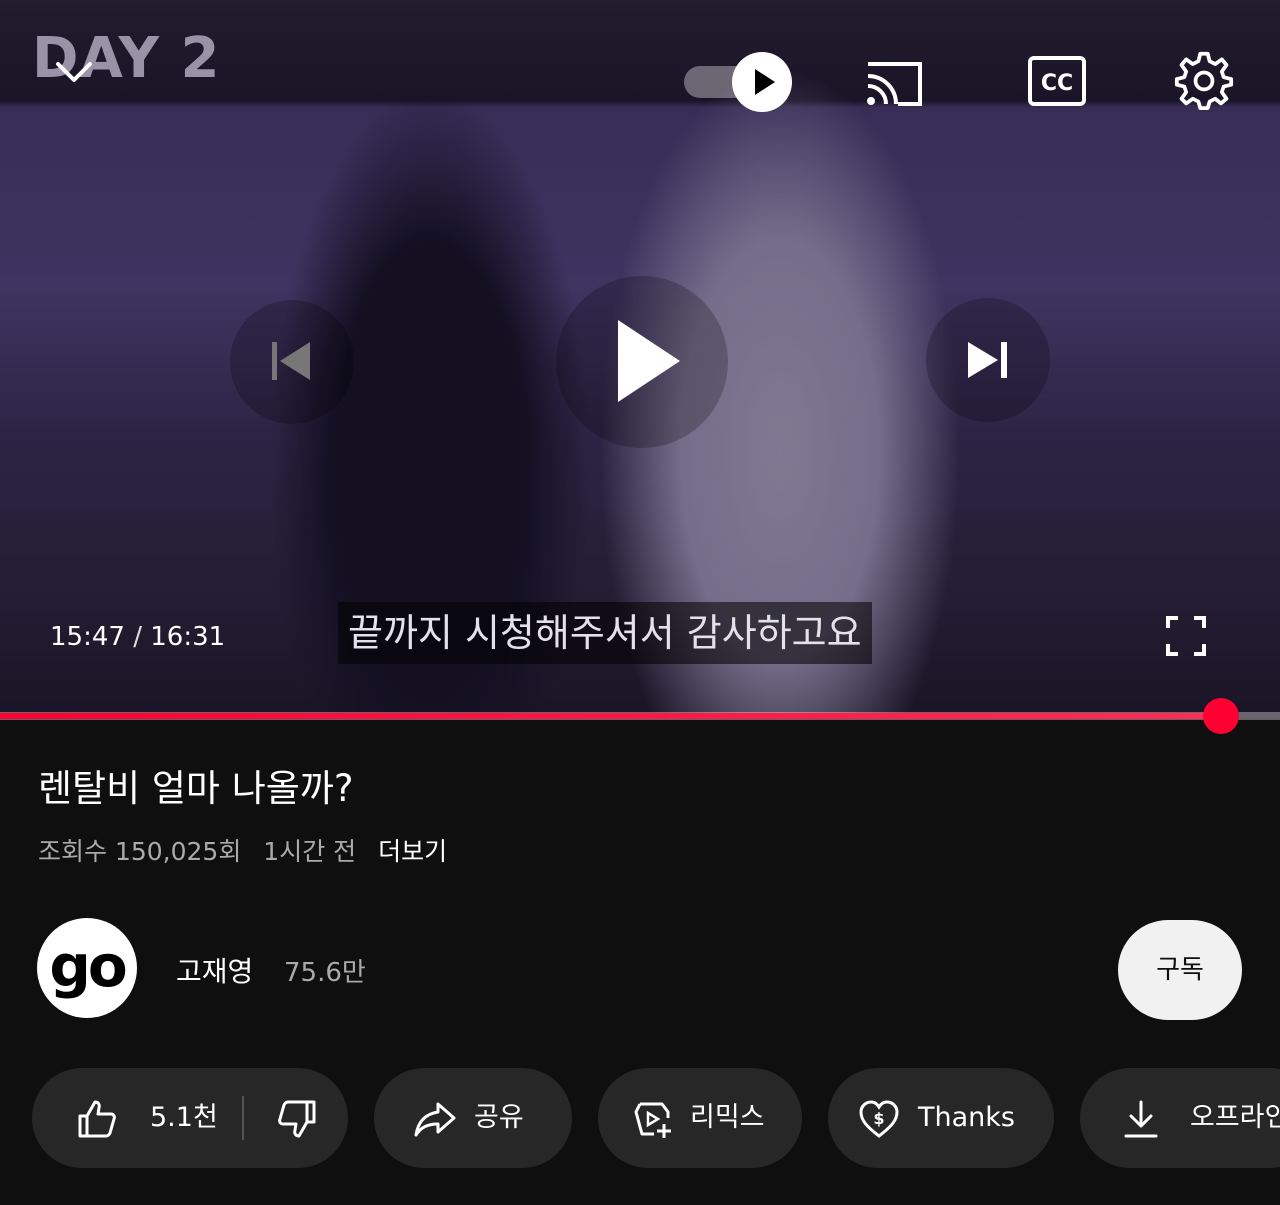  I want to click on previous-button, so click(292, 362).